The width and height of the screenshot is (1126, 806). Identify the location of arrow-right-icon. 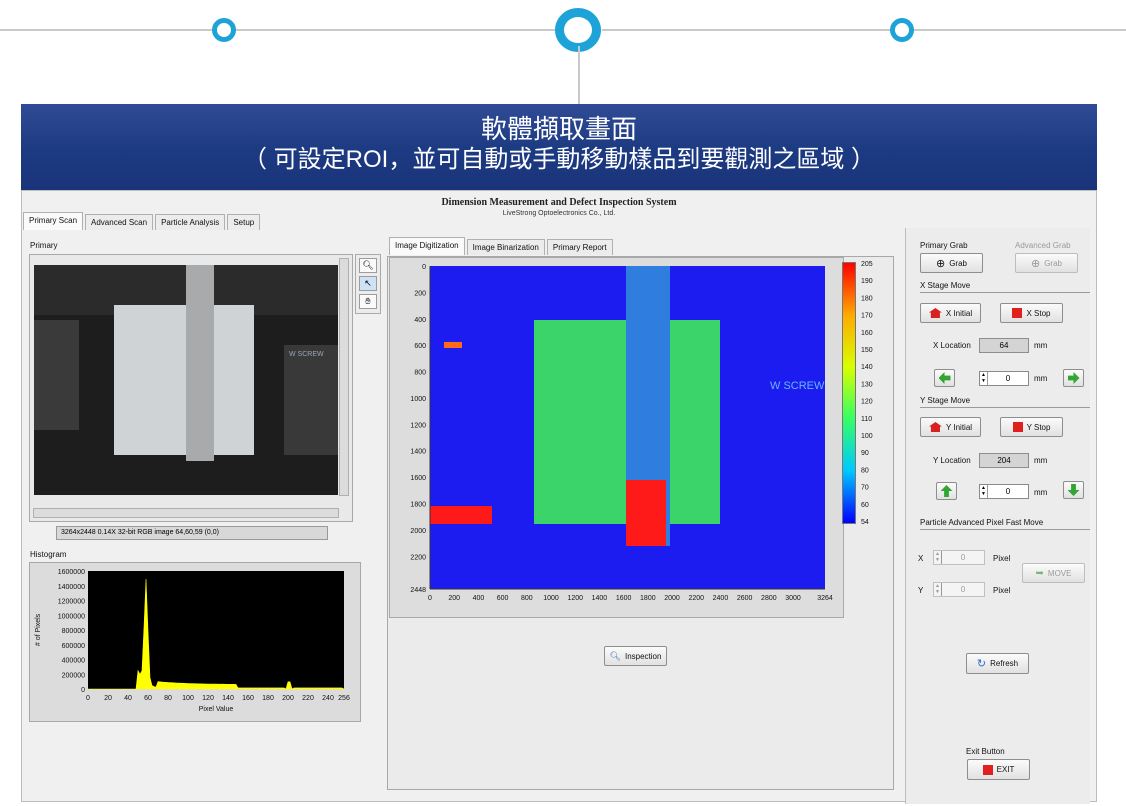
(1073, 378).